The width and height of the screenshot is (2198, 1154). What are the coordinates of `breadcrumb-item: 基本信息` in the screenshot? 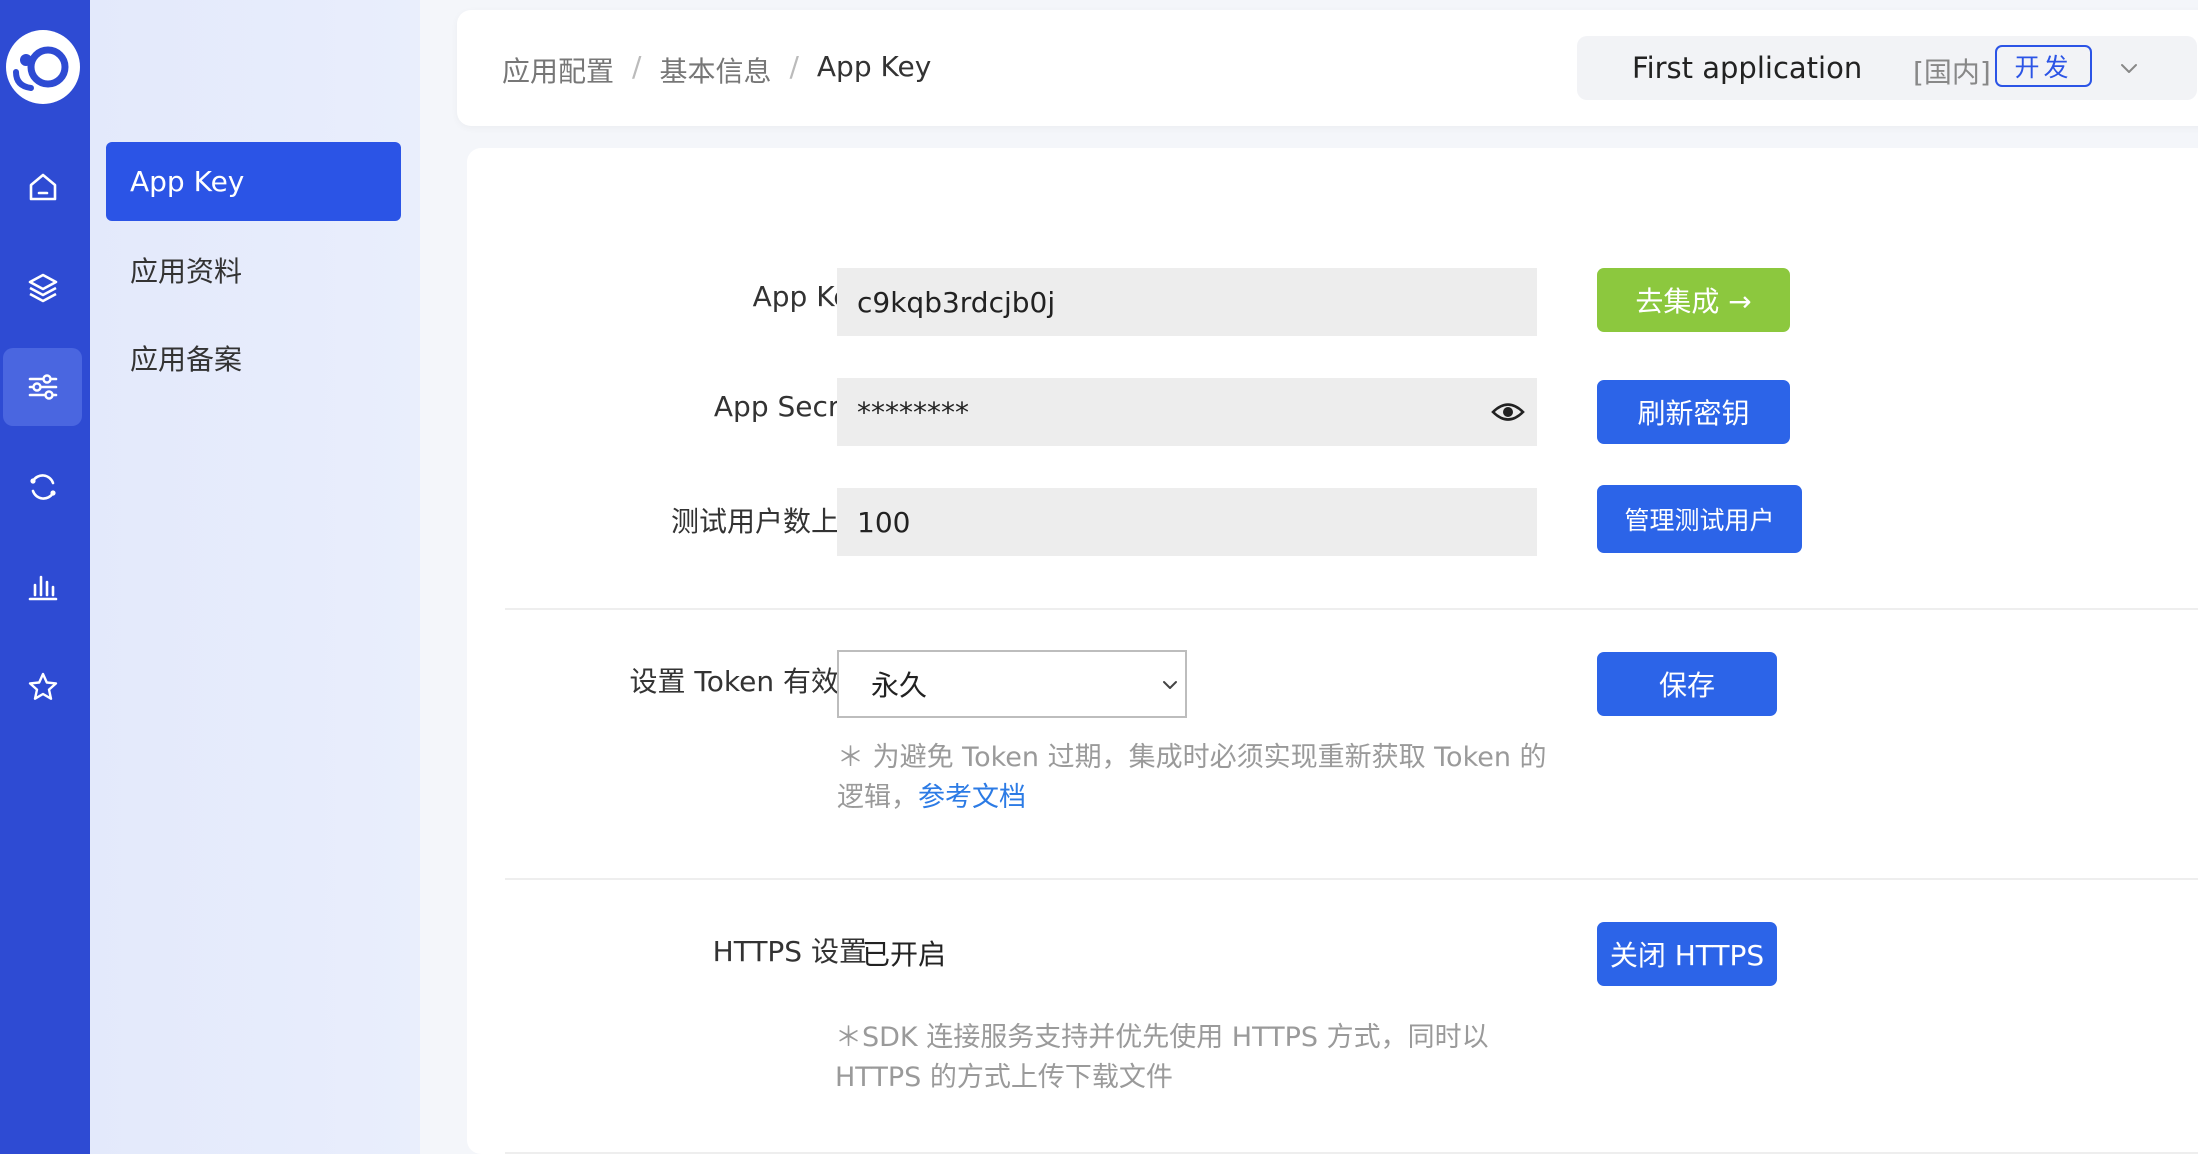 It's located at (715, 70).